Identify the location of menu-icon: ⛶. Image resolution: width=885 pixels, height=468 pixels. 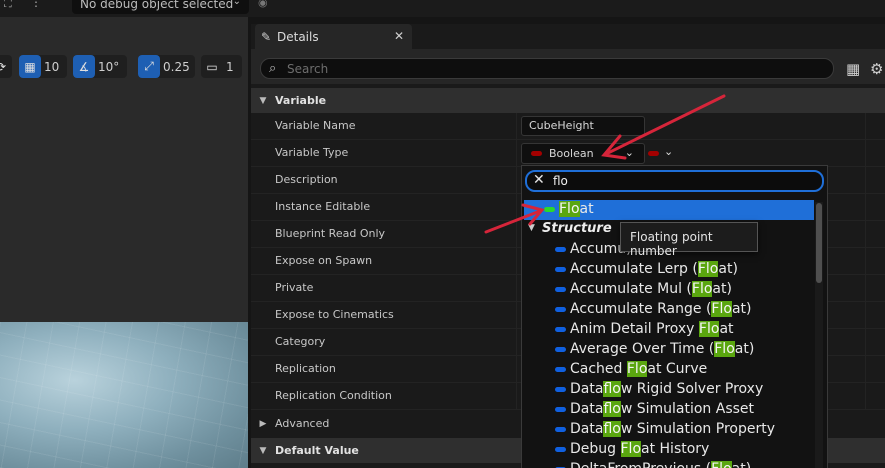
(8, 5).